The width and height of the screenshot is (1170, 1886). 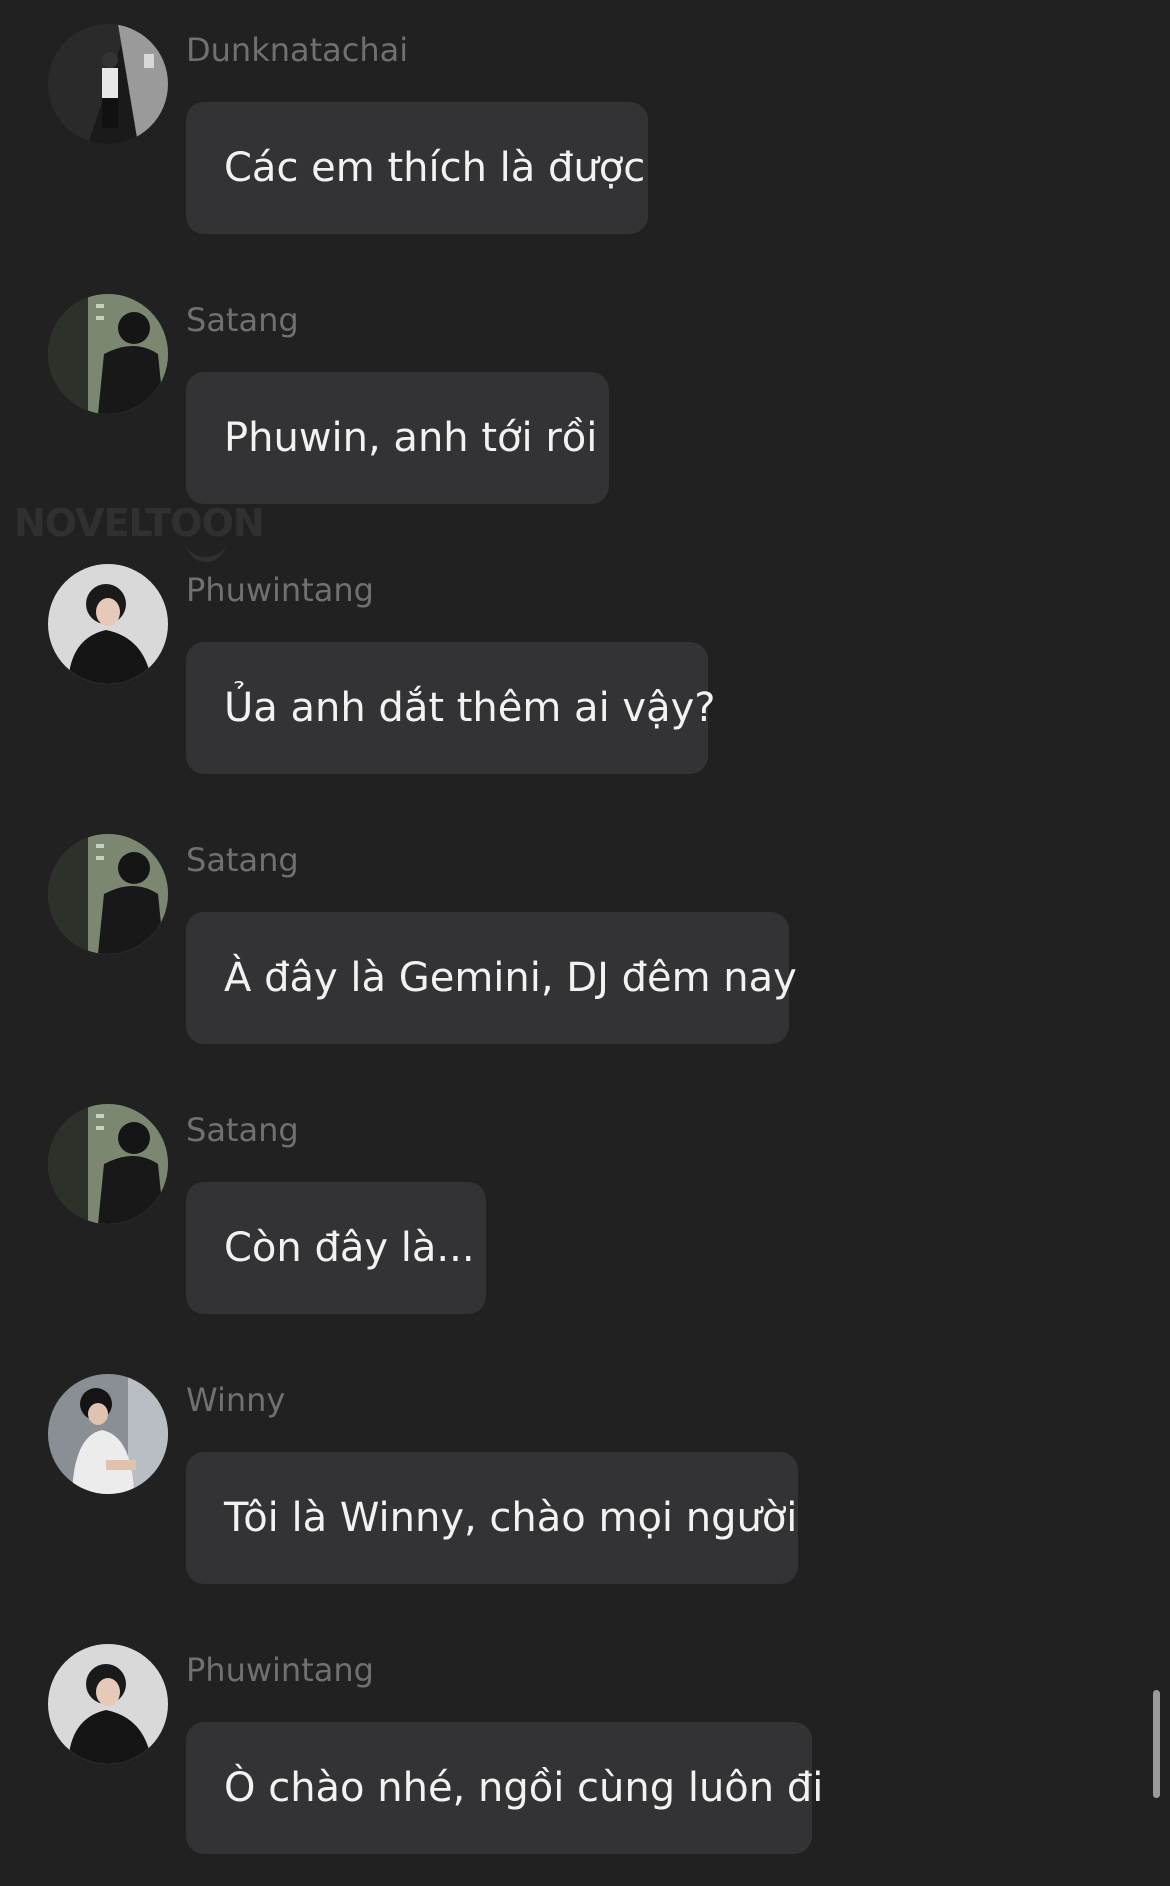 I want to click on sender-name: Winny, so click(x=236, y=1400).